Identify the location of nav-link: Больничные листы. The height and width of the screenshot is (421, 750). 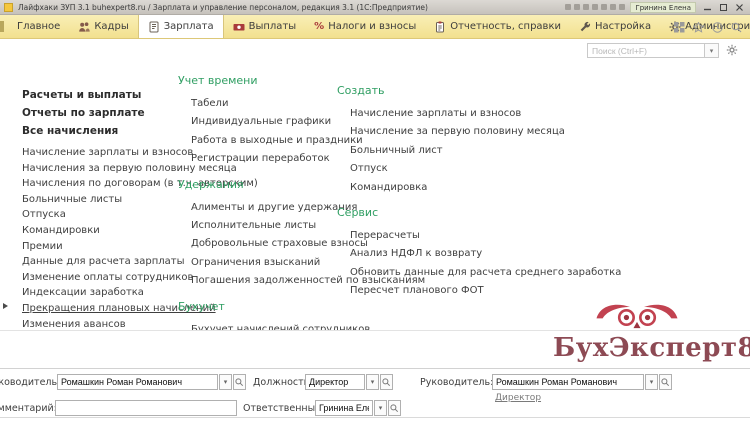
(102, 199).